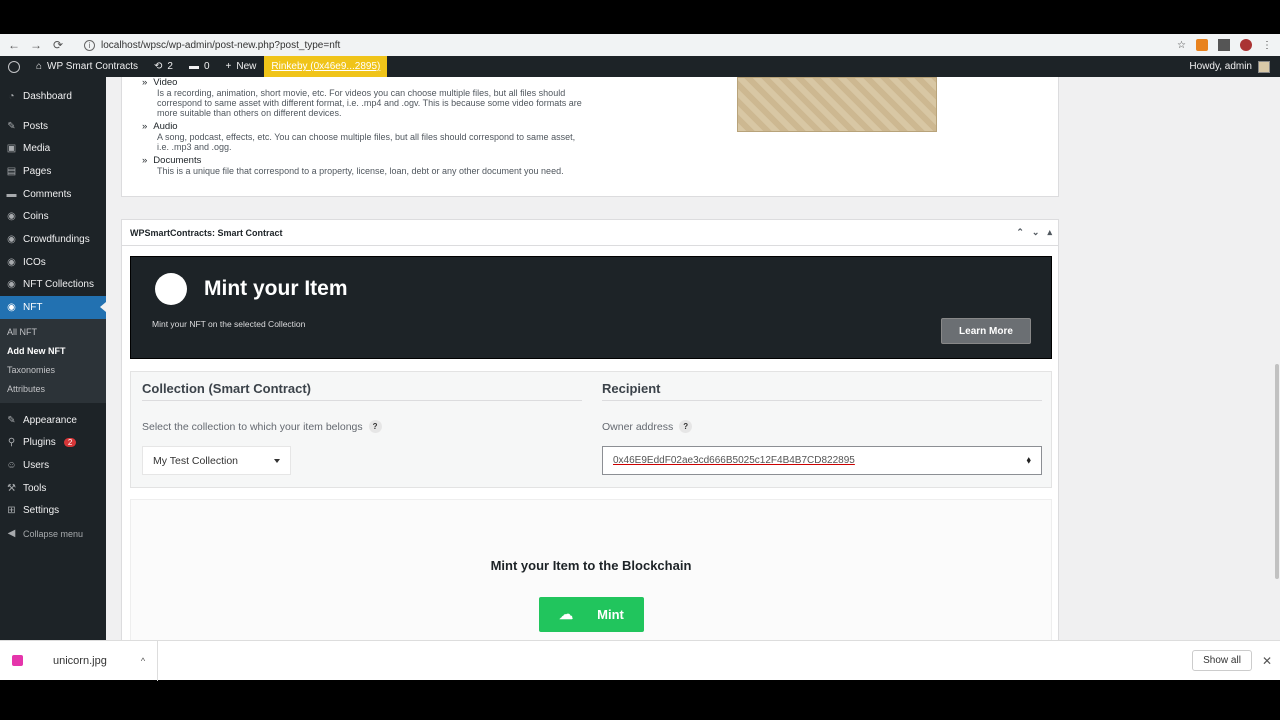  What do you see at coordinates (47, 96) in the screenshot?
I see `sidebar-item-label: Dashboard` at bounding box center [47, 96].